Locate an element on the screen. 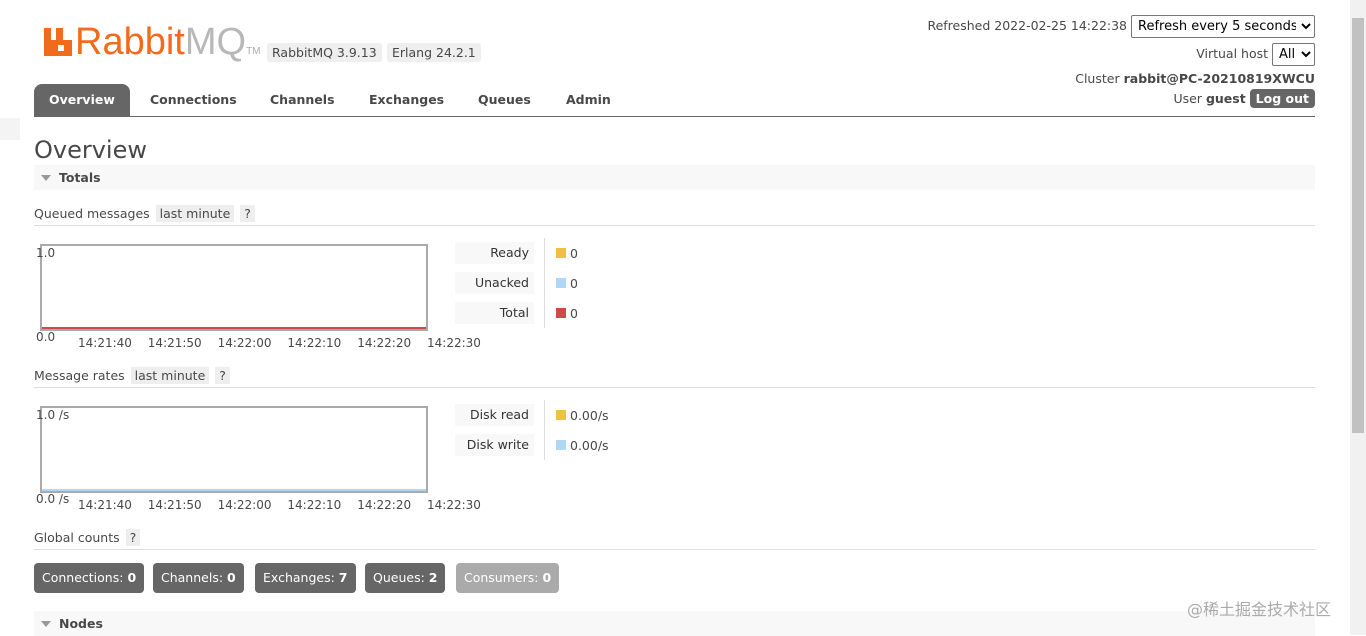 The height and width of the screenshot is (636, 1366). disk-write-series-line is located at coordinates (234, 490).